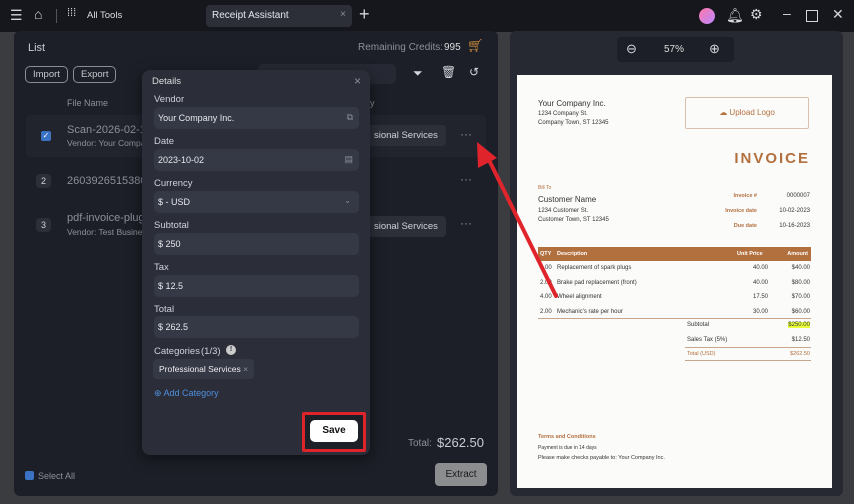 This screenshot has height=504, width=854. Describe the element at coordinates (517, 220) in the screenshot. I see `annotation-arrow` at that location.